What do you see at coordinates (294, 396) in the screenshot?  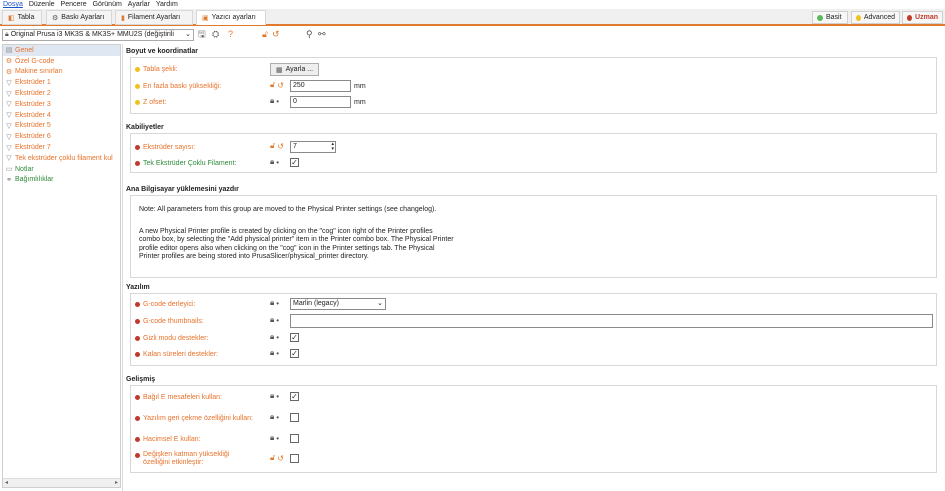 I see `relative-e-checkbox: ✓` at bounding box center [294, 396].